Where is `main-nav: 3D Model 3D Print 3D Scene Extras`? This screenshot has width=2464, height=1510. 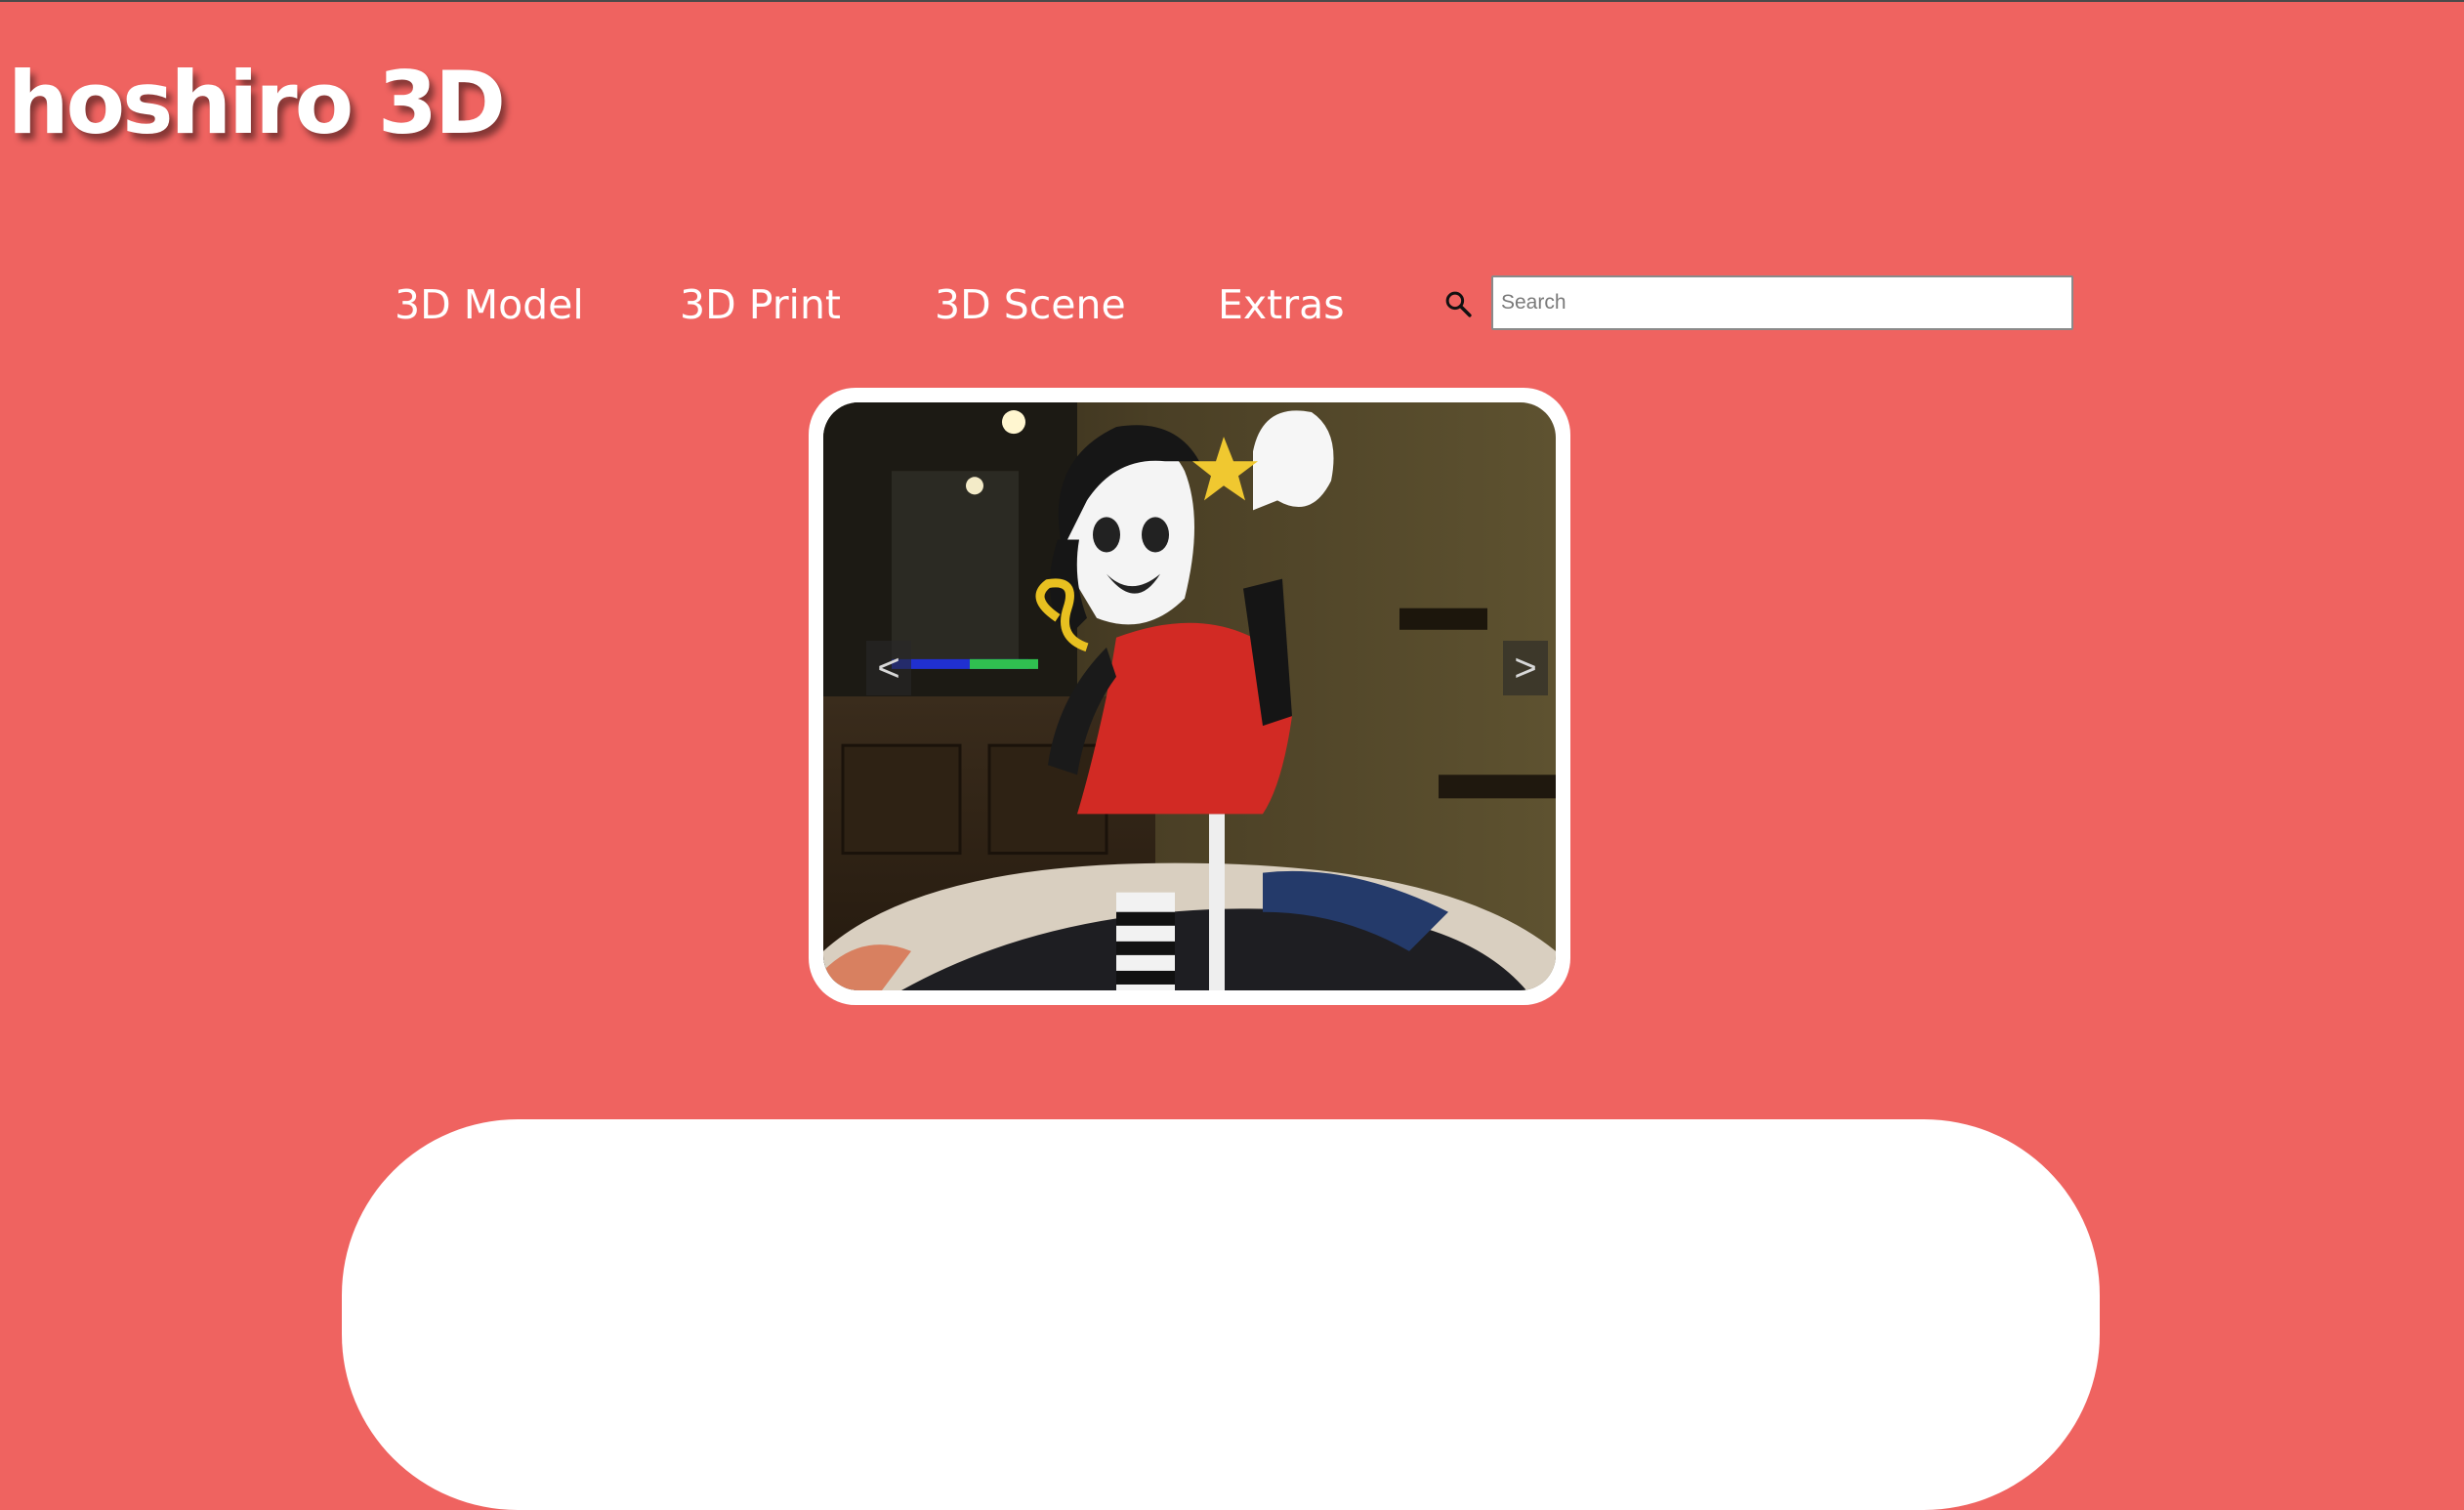 main-nav: 3D Model 3D Print 3D Scene Extras is located at coordinates (1232, 304).